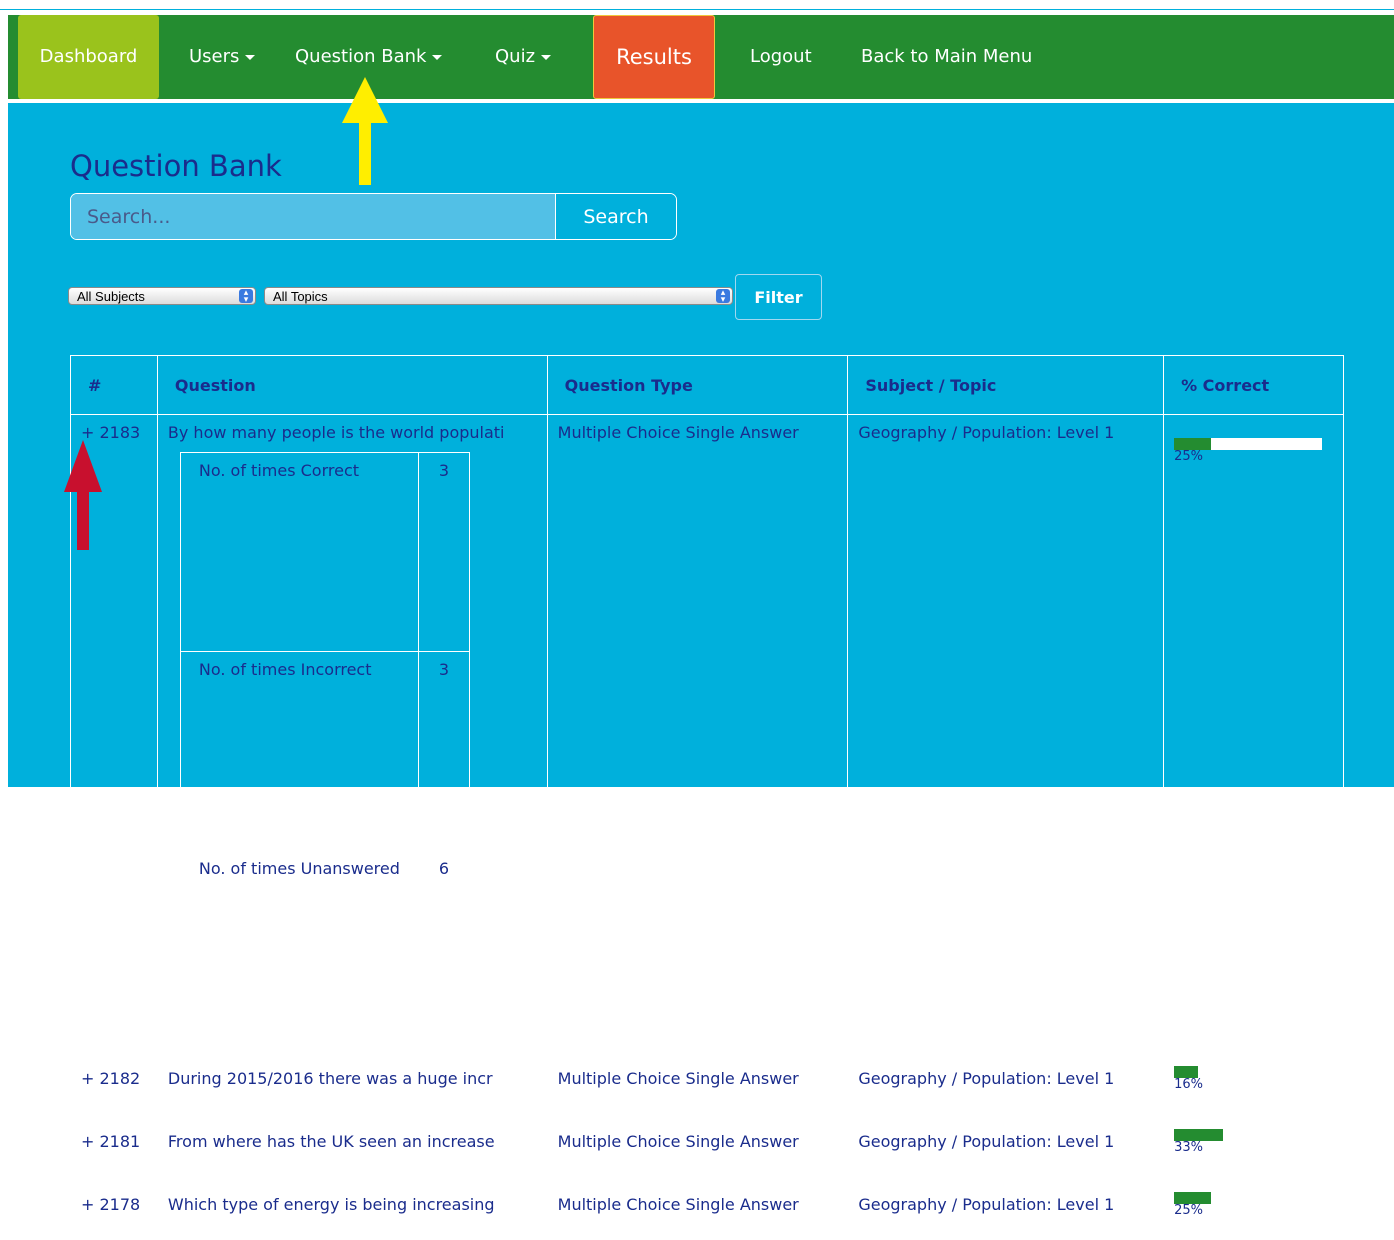 The height and width of the screenshot is (1240, 1394). What do you see at coordinates (111, 296) in the screenshot?
I see `subject-select-value: All Subjects` at bounding box center [111, 296].